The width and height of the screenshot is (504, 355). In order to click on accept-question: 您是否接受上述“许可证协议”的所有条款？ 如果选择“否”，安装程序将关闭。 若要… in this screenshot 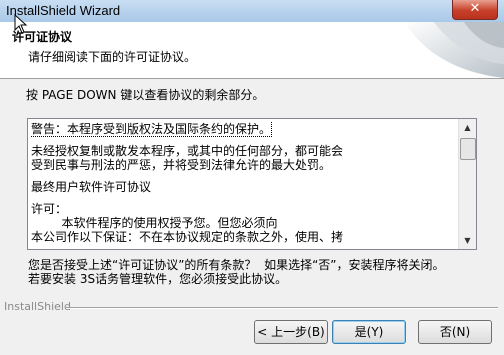, I will do `click(236, 272)`.